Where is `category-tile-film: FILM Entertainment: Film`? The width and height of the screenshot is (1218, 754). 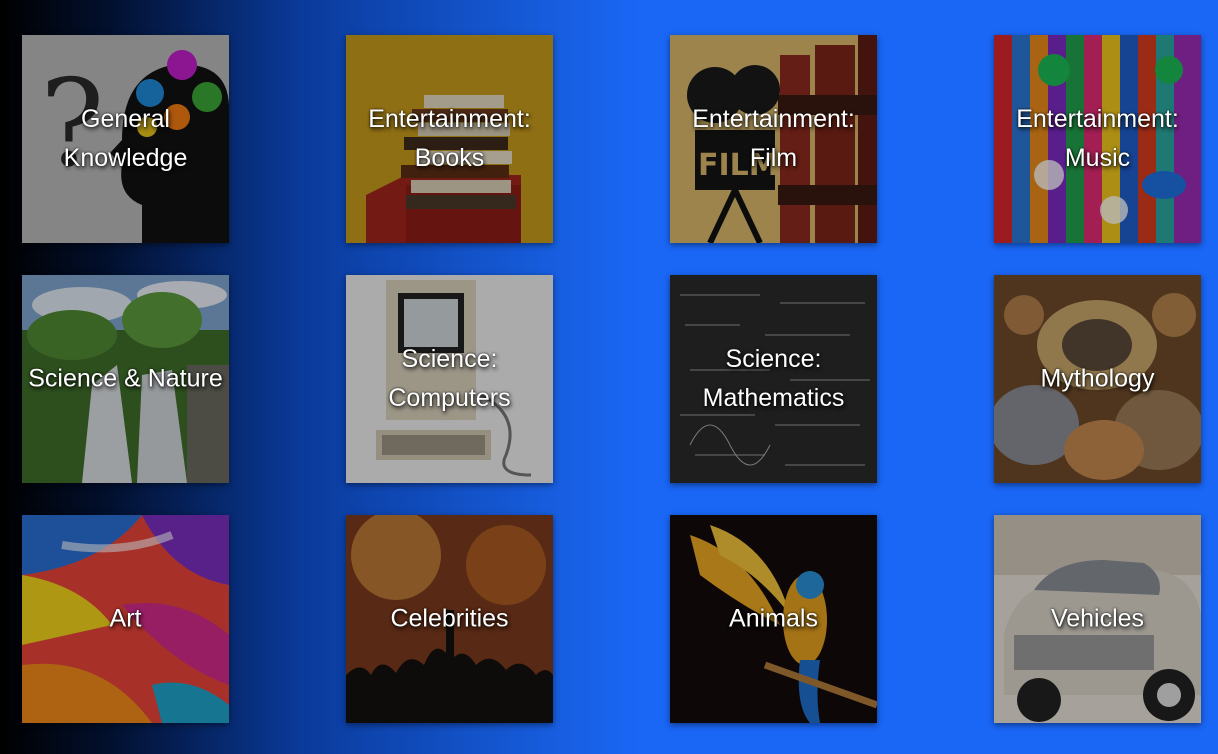
category-tile-film: FILM Entertainment: Film is located at coordinates (773, 139).